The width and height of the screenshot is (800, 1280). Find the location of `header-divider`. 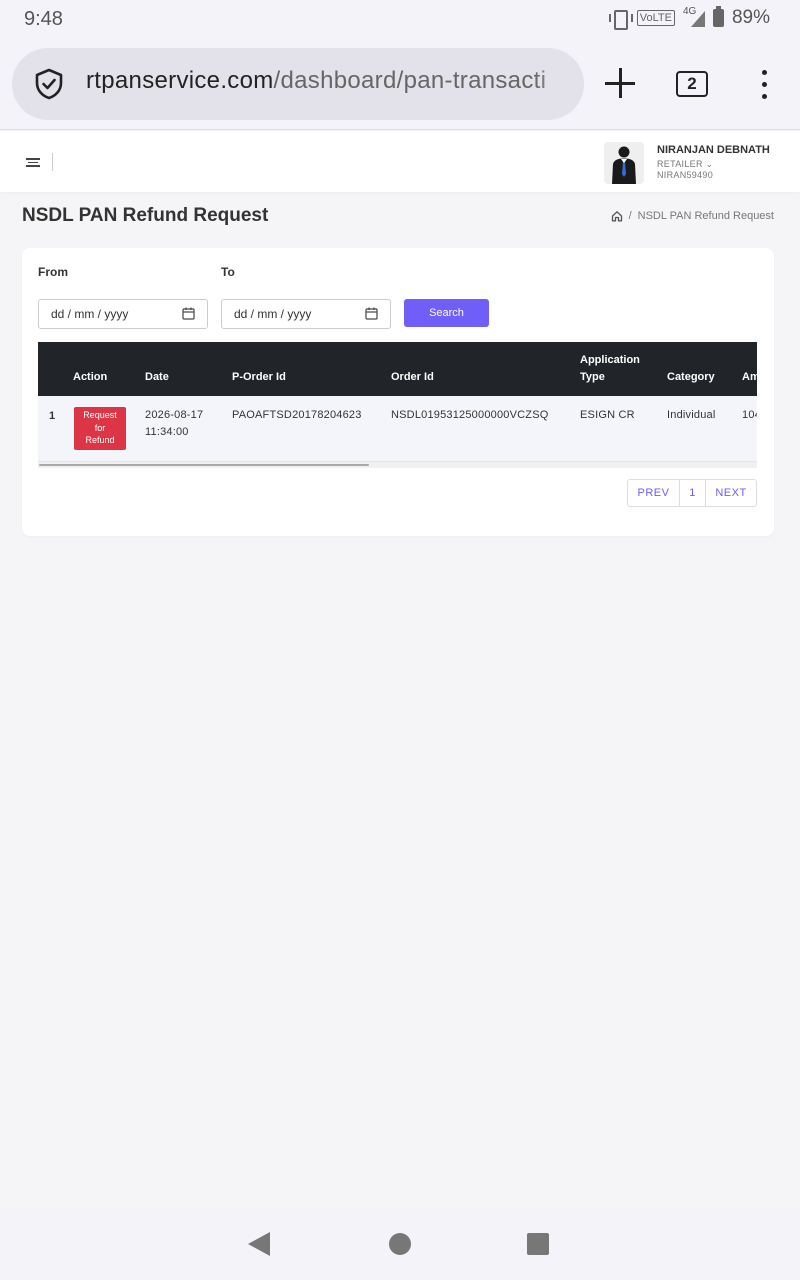

header-divider is located at coordinates (52, 162).